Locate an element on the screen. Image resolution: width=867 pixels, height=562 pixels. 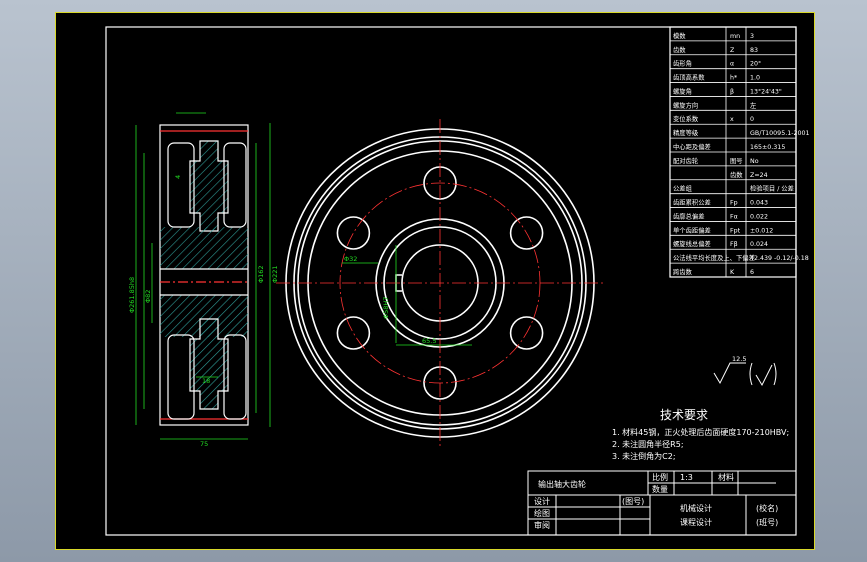
param-name: 齿廓总偏差 is located at coordinates (688, 215).